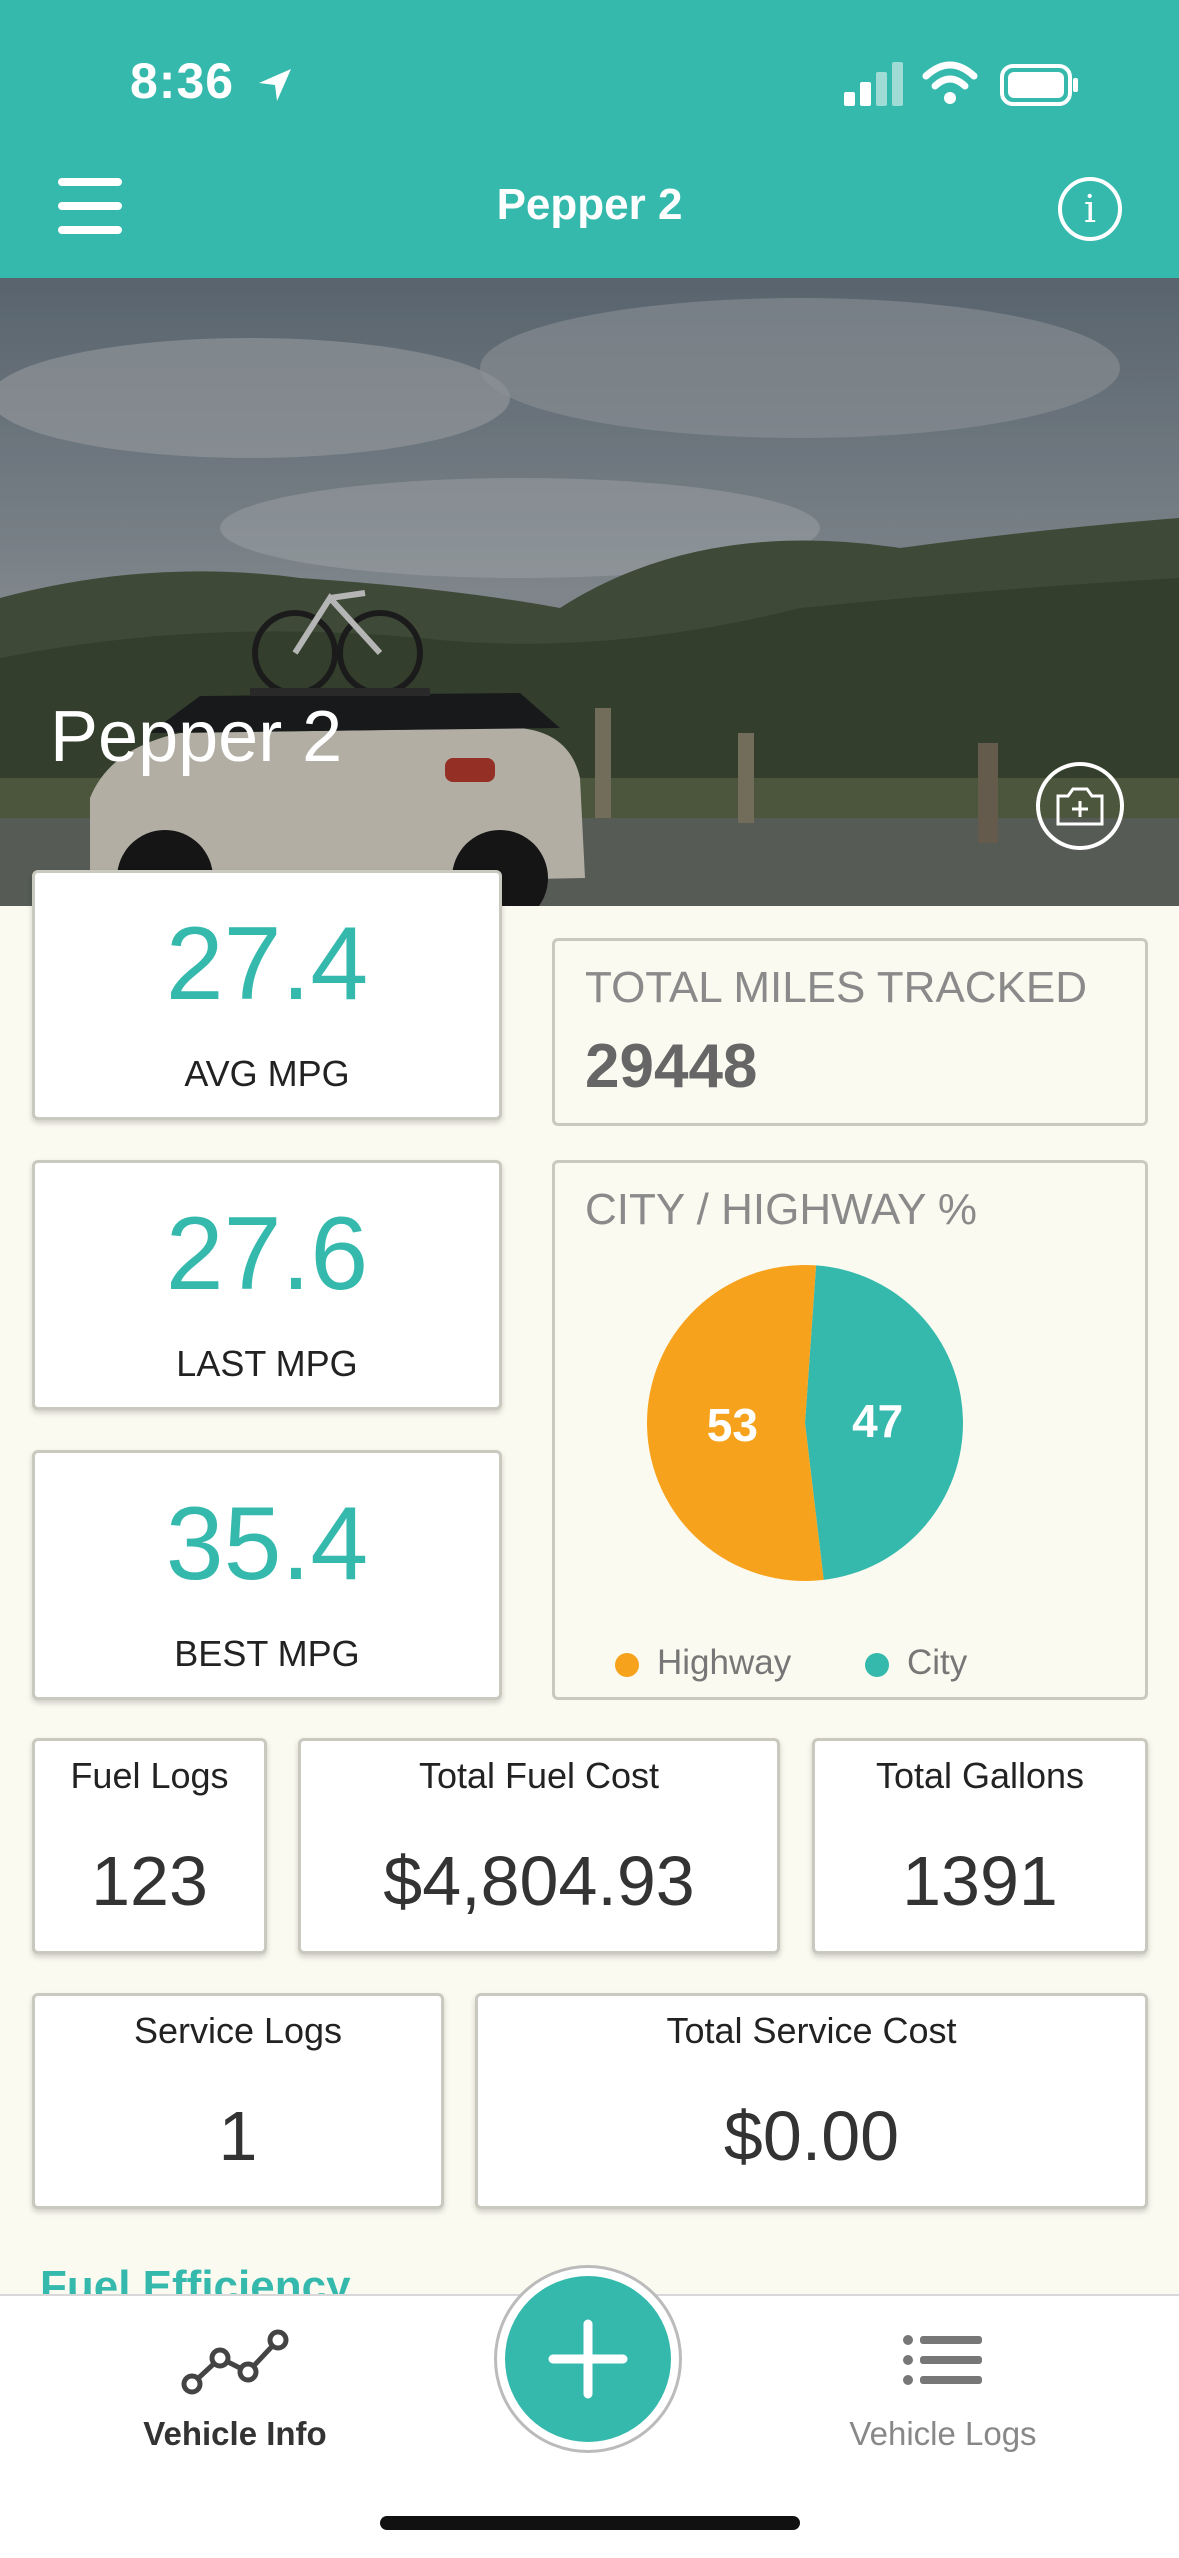 The image size is (1179, 2558). What do you see at coordinates (267, 1544) in the screenshot?
I see `best-mpg-value: 35.4` at bounding box center [267, 1544].